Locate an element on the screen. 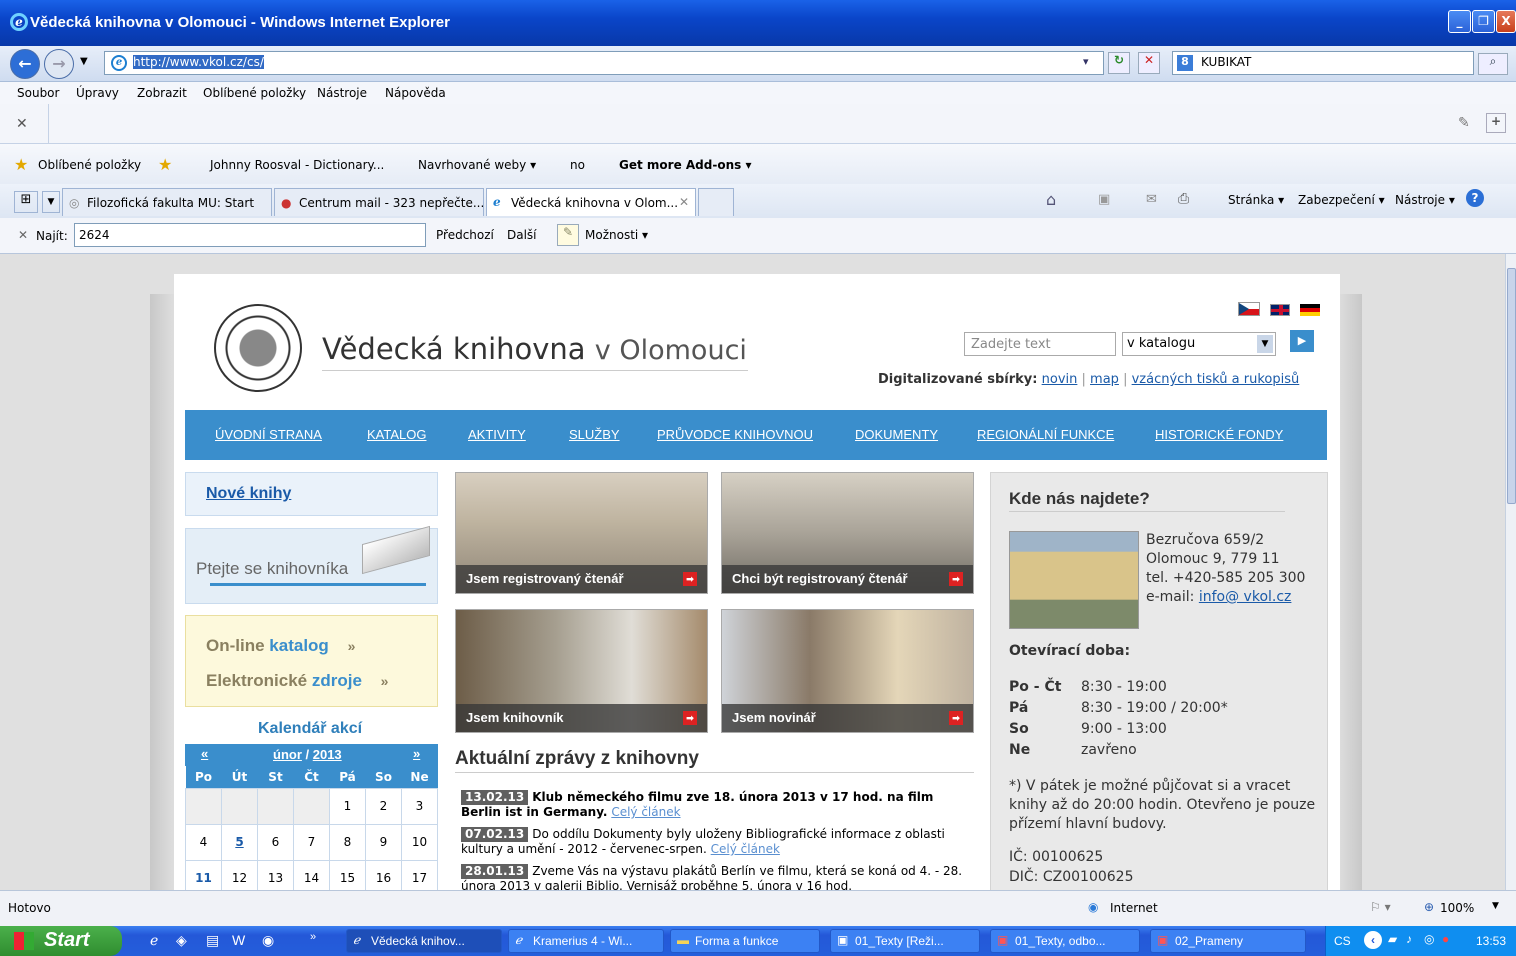 The width and height of the screenshot is (1516, 956). nav-historicke: HISTORICKÉ FONDY is located at coordinates (1219, 434).